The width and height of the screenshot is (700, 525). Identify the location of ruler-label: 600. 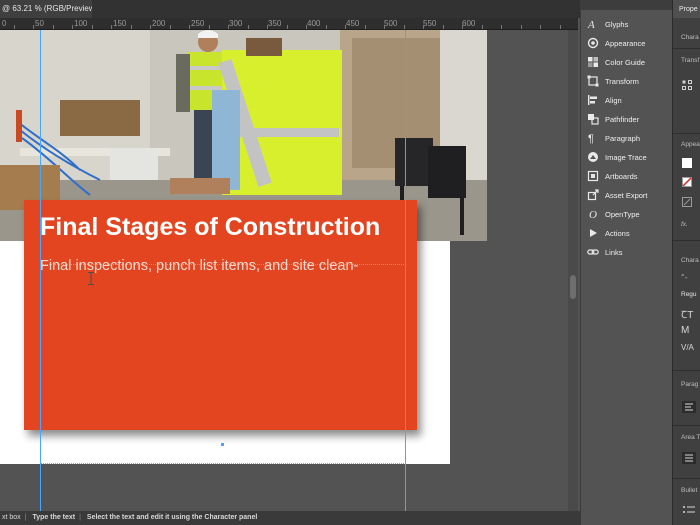
(469, 23).